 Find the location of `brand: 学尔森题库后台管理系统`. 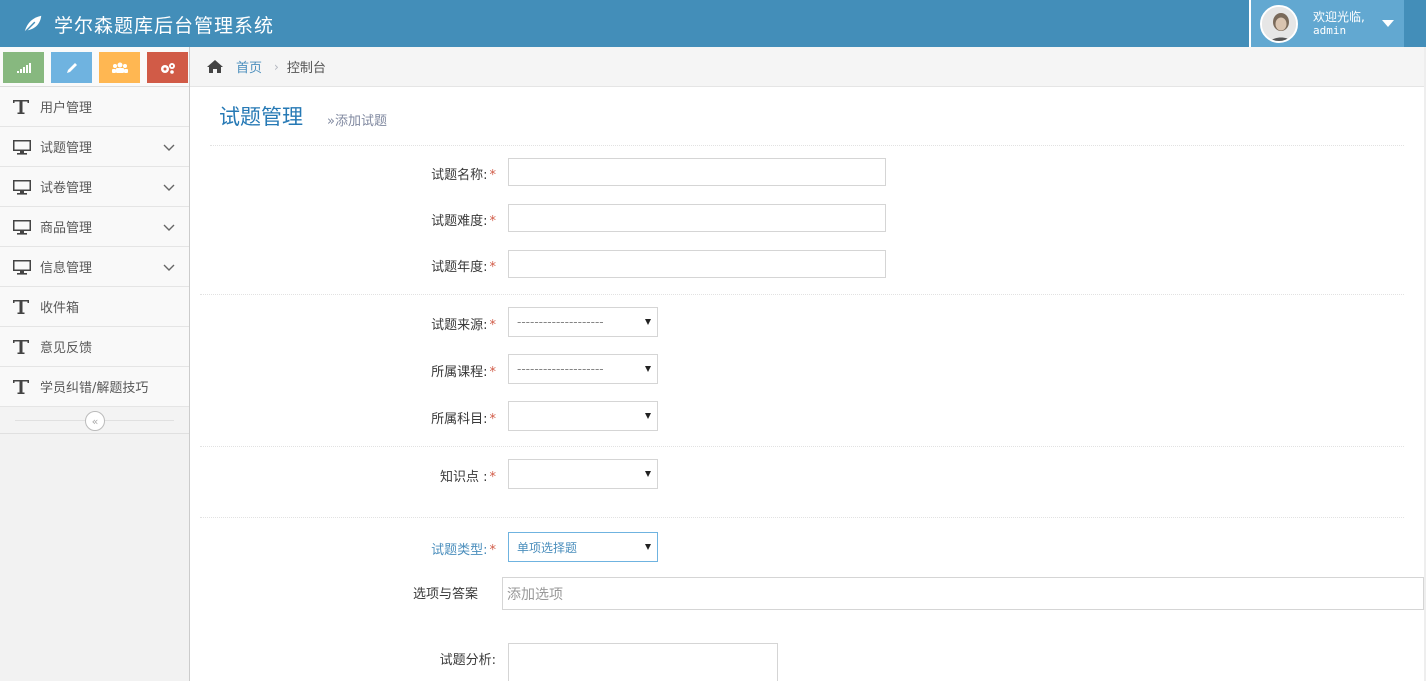

brand: 学尔森题库后台管理系统 is located at coordinates (148, 24).